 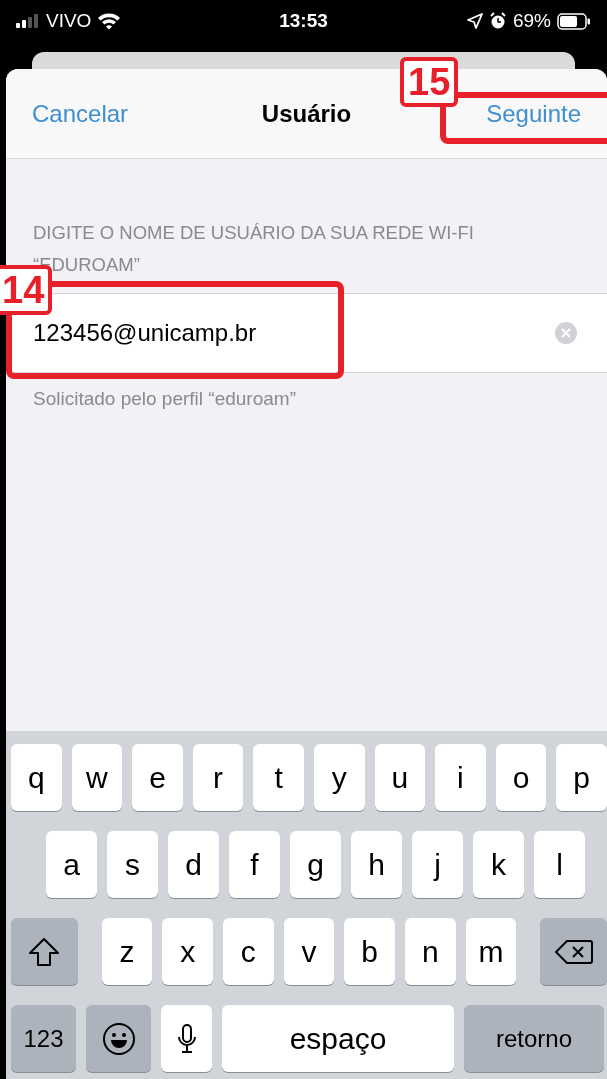 What do you see at coordinates (43, 1038) in the screenshot?
I see `numbers-key: 123` at bounding box center [43, 1038].